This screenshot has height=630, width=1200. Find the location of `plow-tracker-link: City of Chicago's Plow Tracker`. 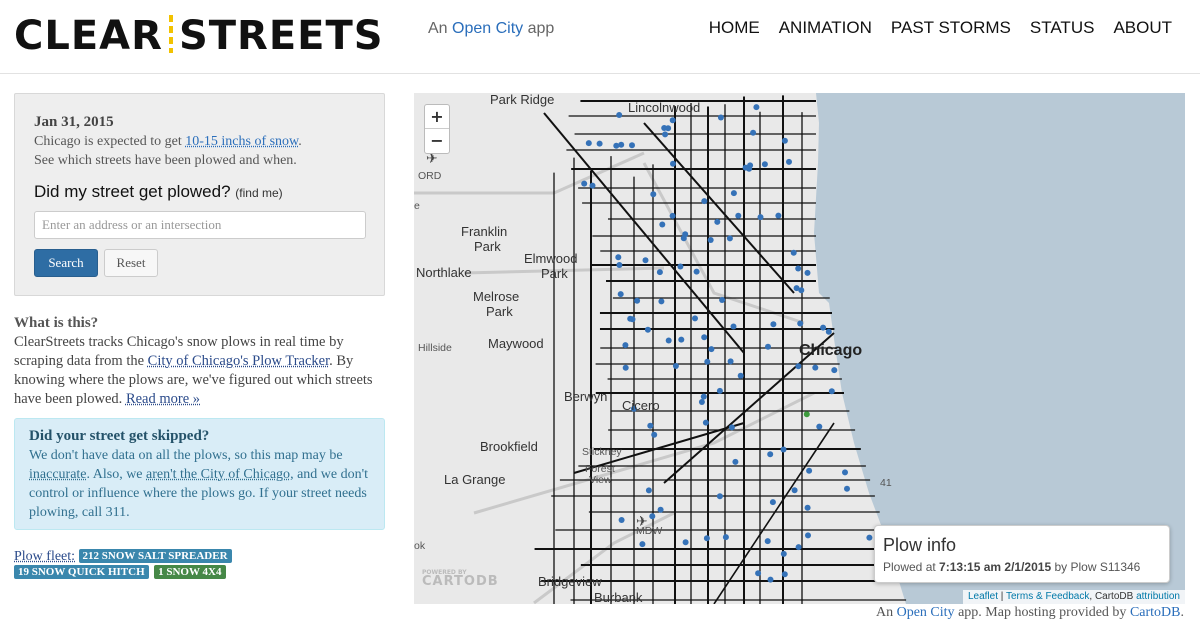

plow-tracker-link: City of Chicago's Plow Tracker is located at coordinates (238, 361).